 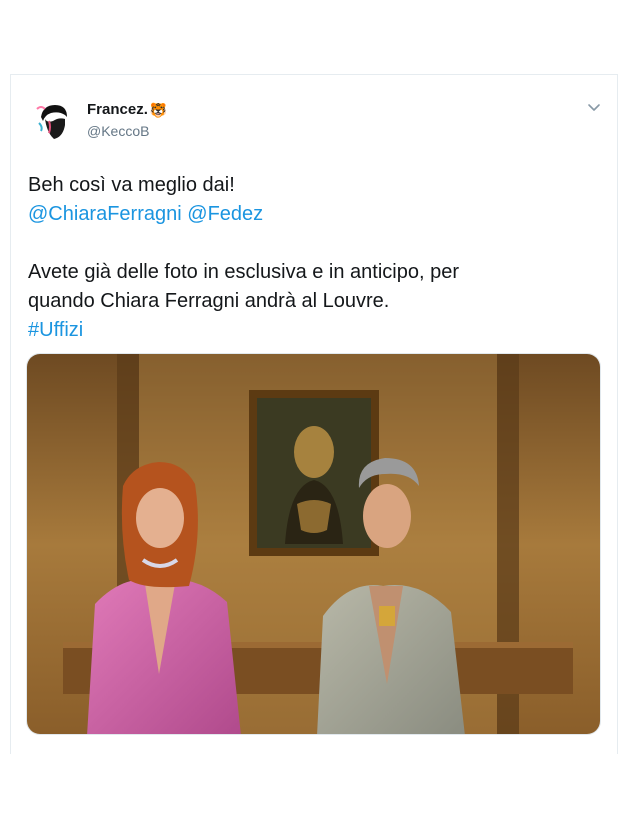 What do you see at coordinates (308, 214) in the screenshot?
I see `mentions-line: @ChiaraFerragni @Fedez` at bounding box center [308, 214].